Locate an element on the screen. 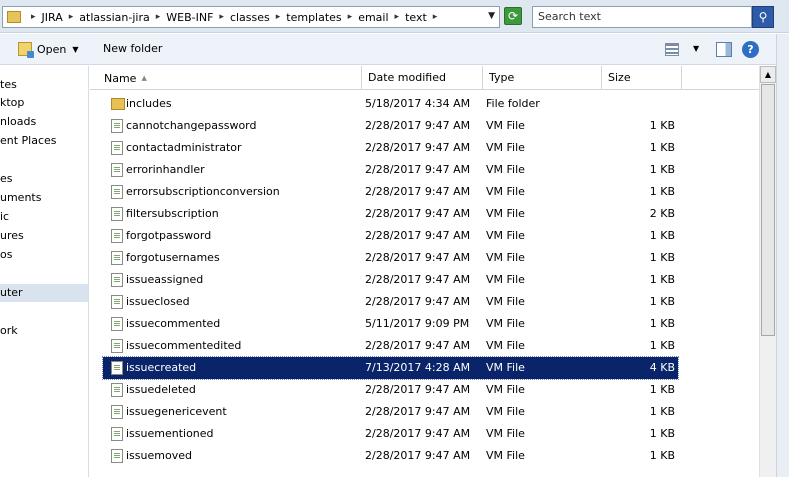  nav-item-computer: uter is located at coordinates (44, 293).